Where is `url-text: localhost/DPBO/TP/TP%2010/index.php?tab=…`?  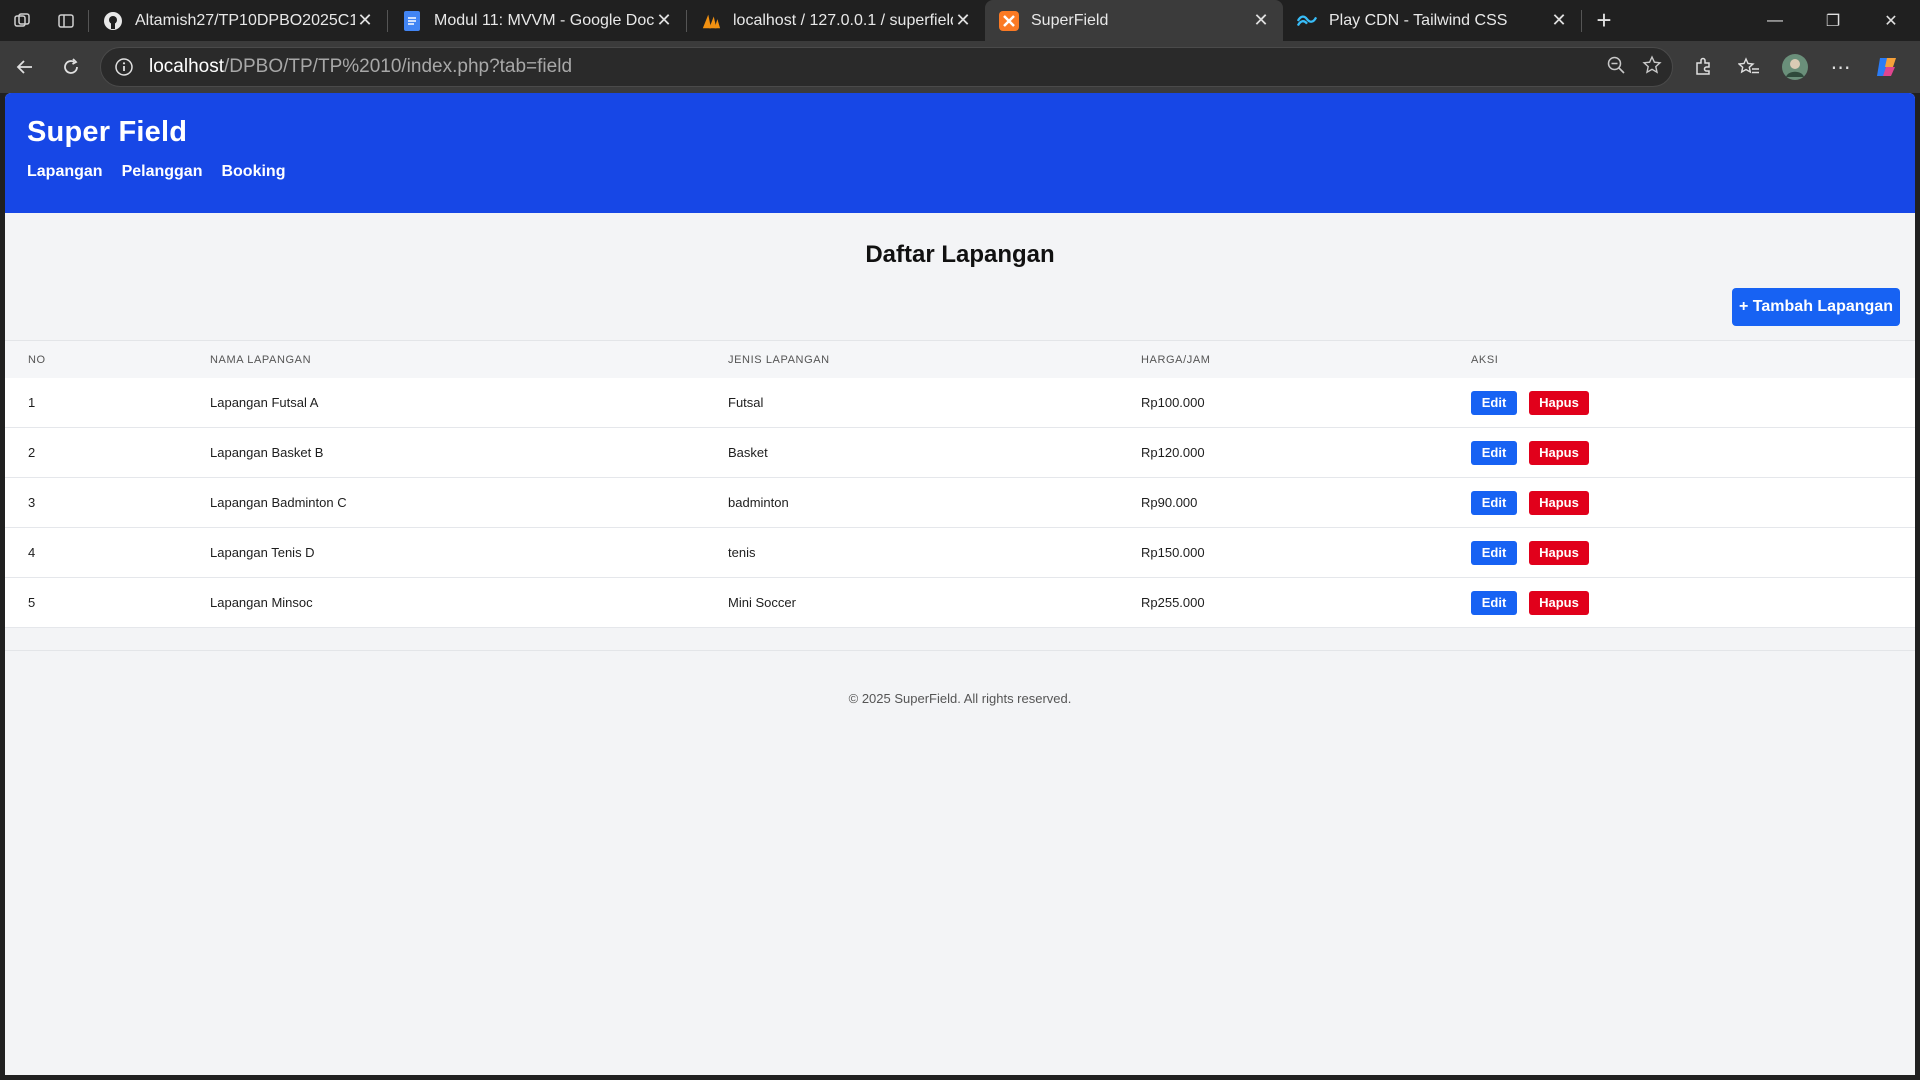
url-text: localhost/DPBO/TP/TP%2010/index.php?tab=… is located at coordinates (360, 67).